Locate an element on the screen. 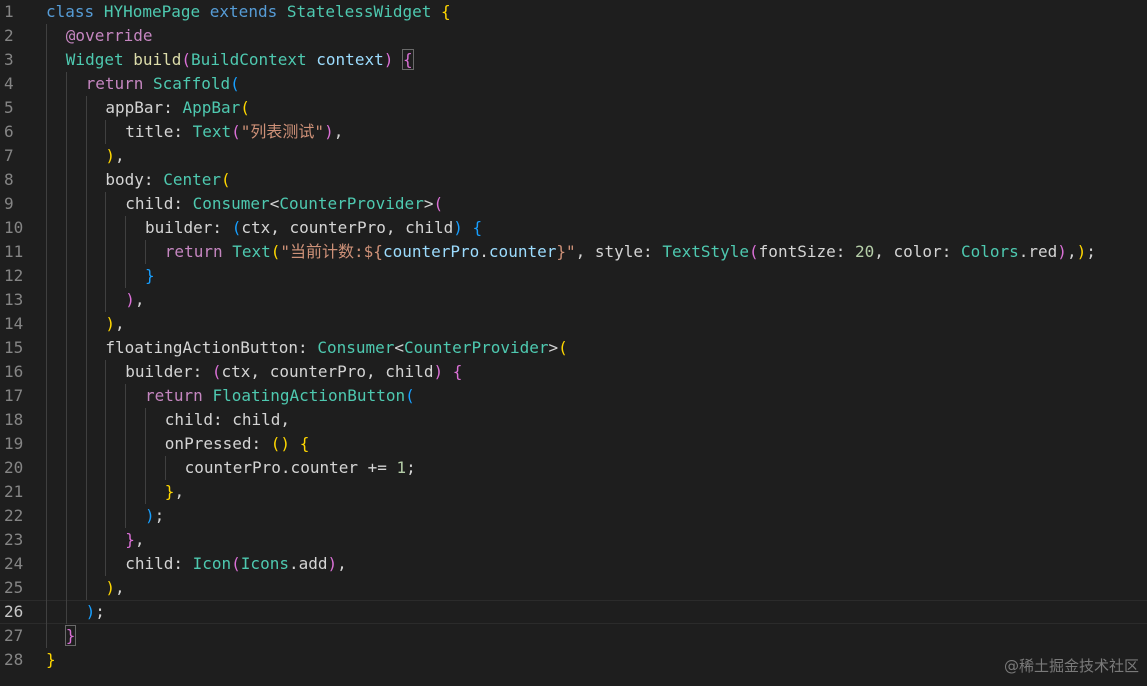 This screenshot has height=686, width=1147. code-text: body: Center( is located at coordinates (167, 180).